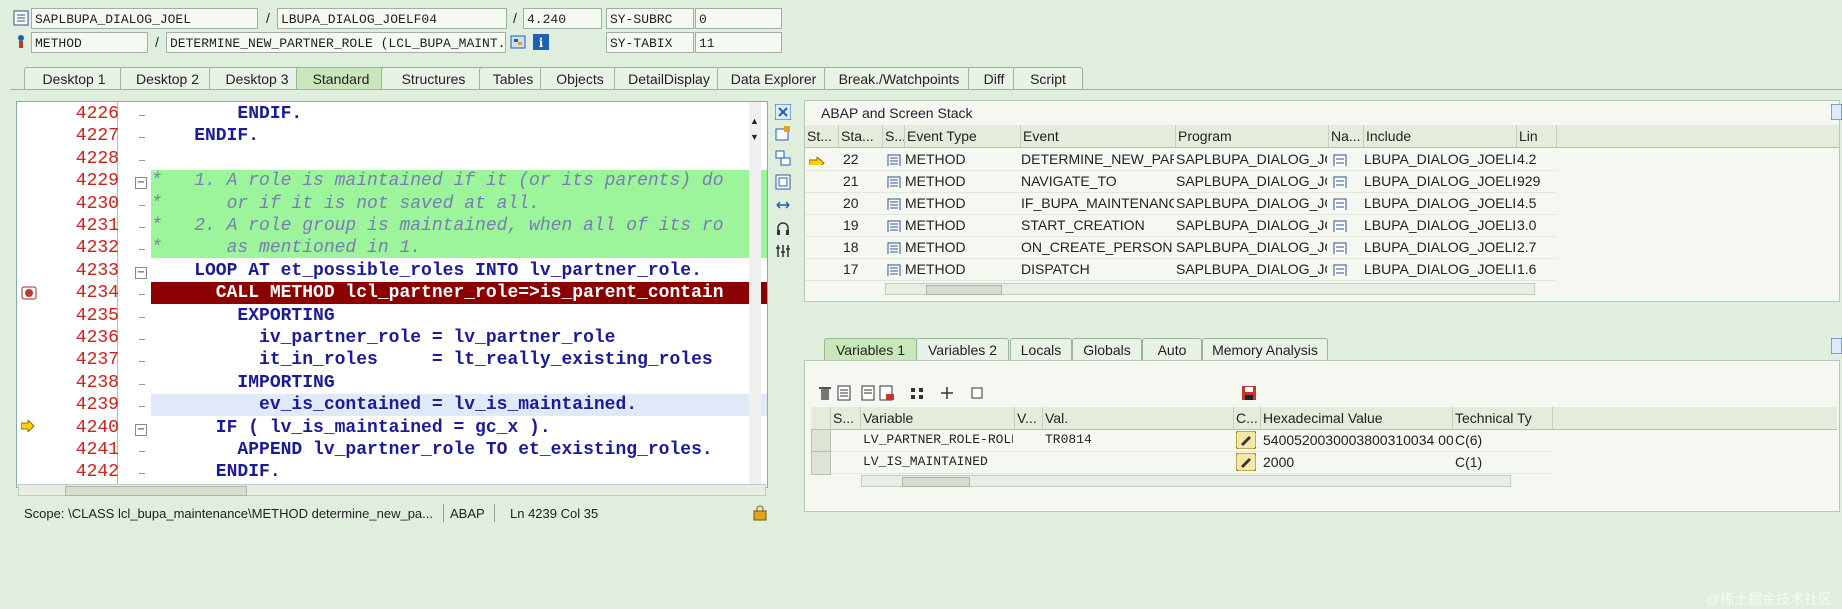 The height and width of the screenshot is (609, 1842). I want to click on export-icon, so click(887, 393).